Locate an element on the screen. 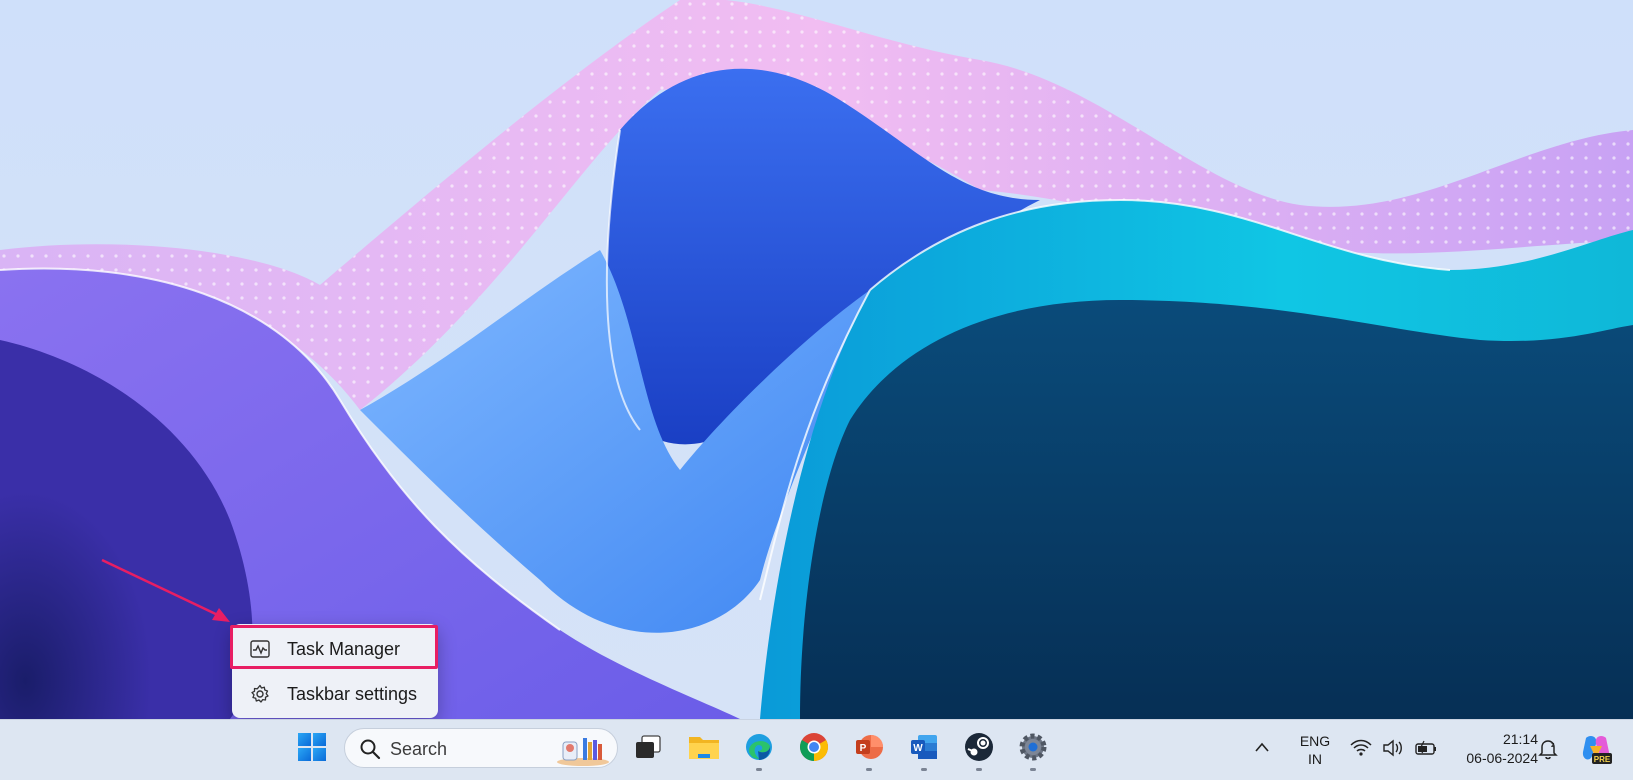  language-region: IN is located at coordinates (1315, 759).